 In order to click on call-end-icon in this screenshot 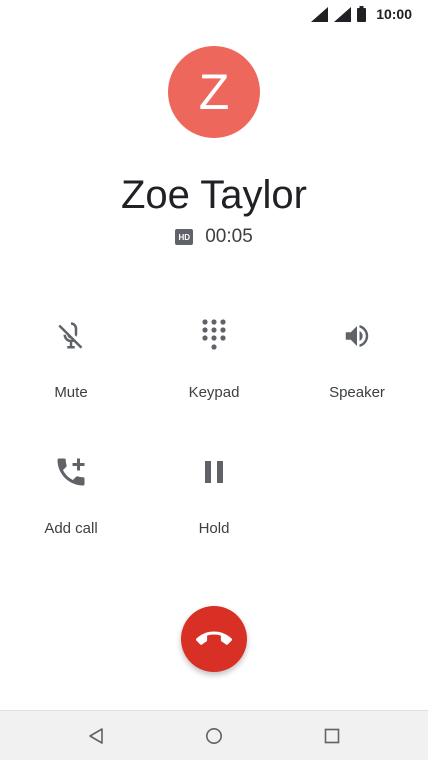, I will do `click(214, 638)`.